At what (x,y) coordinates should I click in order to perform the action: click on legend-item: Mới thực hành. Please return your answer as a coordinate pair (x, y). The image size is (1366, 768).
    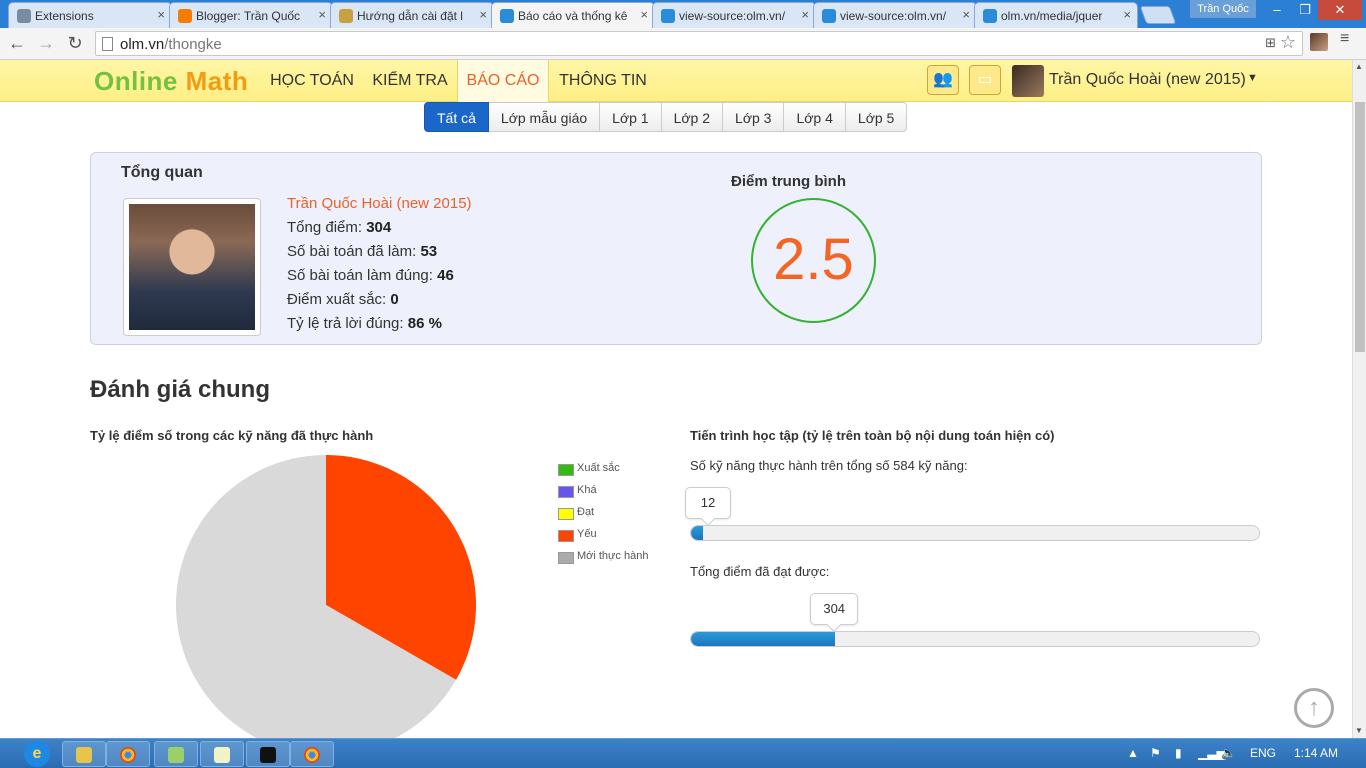
    Looking at the image, I should click on (603, 561).